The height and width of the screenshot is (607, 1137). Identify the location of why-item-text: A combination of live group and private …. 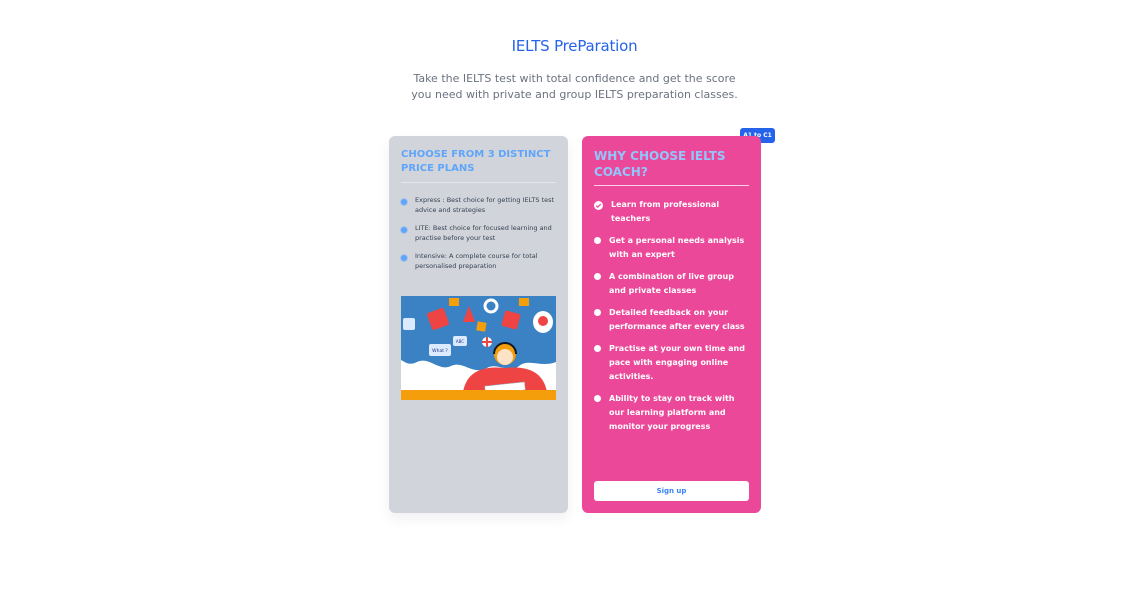
(671, 283).